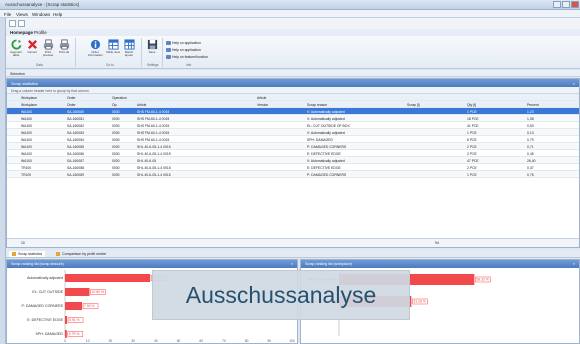 The width and height of the screenshot is (580, 344). I want to click on table-cell: SHS FM-60-1-4 0015, so click(153, 132).